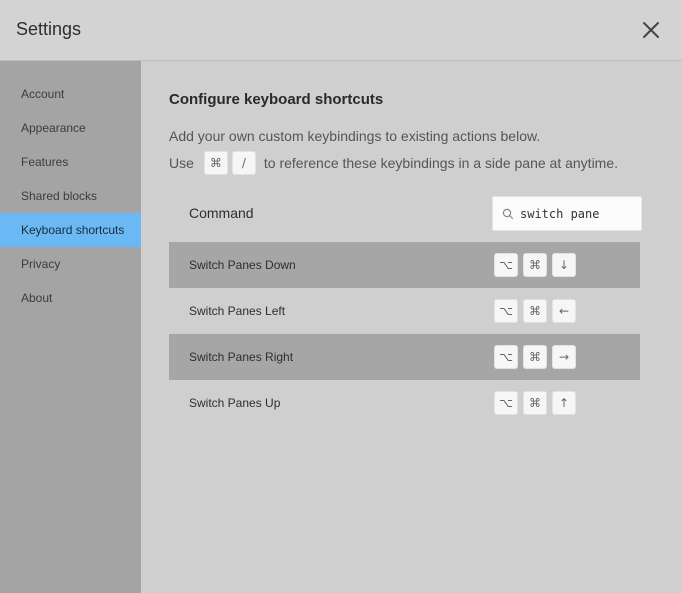 The width and height of the screenshot is (682, 593). I want to click on command-name: Switch Panes Up, so click(235, 403).